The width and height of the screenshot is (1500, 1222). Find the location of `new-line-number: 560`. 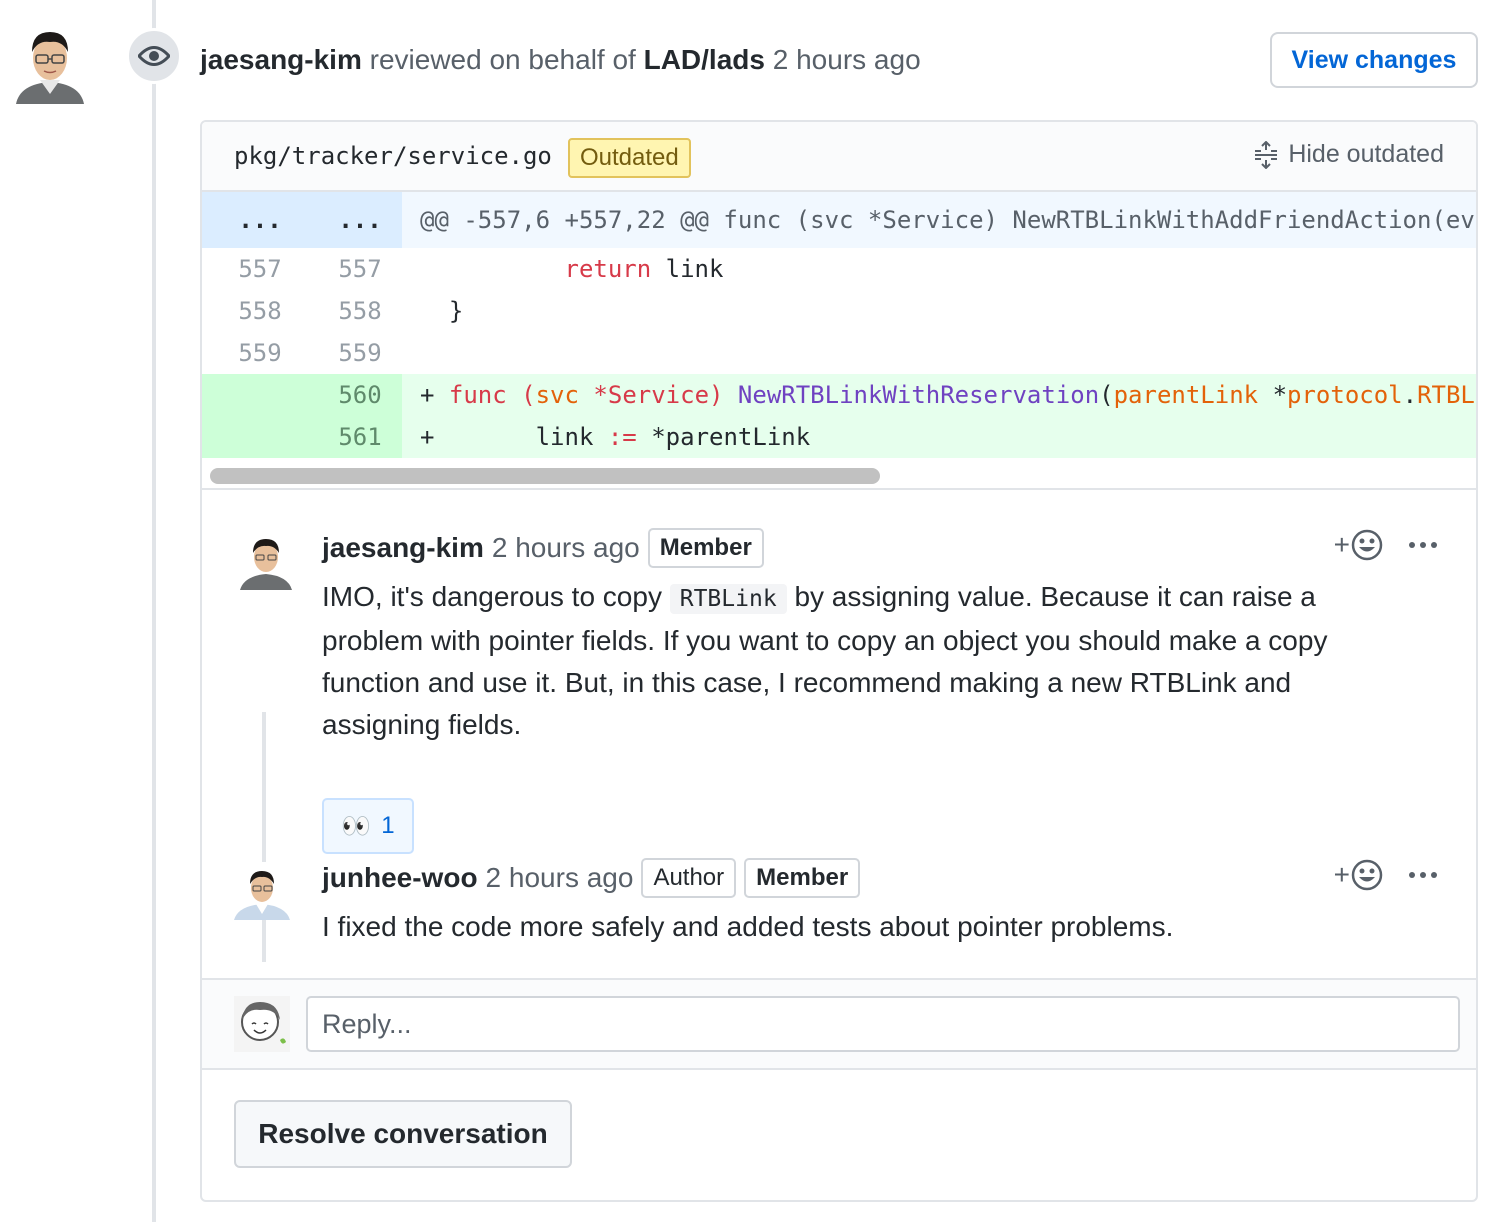

new-line-number: 560 is located at coordinates (360, 395).